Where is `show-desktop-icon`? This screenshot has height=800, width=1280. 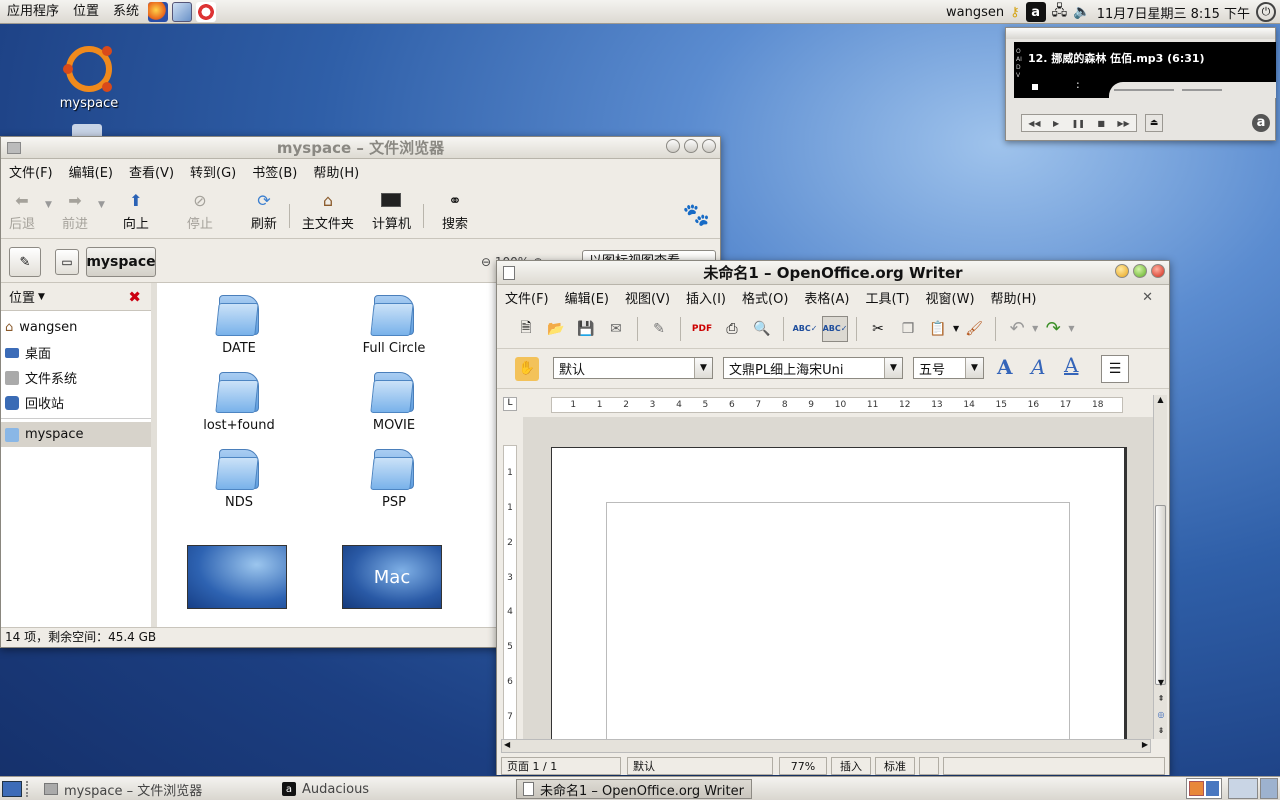
show-desktop-icon is located at coordinates (12, 789).